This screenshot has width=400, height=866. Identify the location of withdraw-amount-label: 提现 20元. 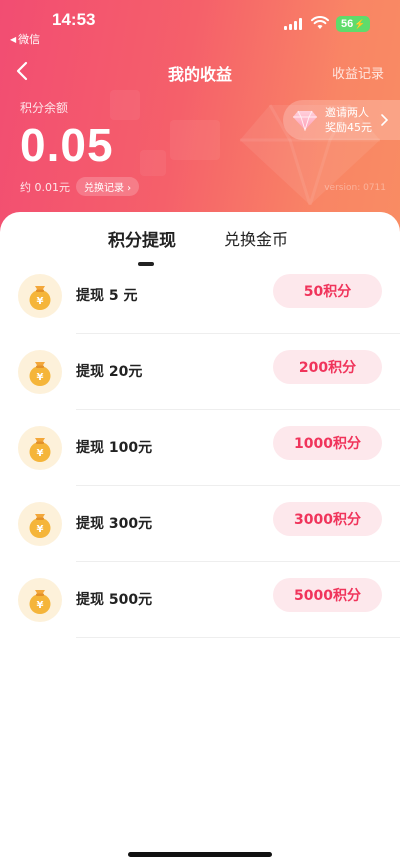
(109, 372).